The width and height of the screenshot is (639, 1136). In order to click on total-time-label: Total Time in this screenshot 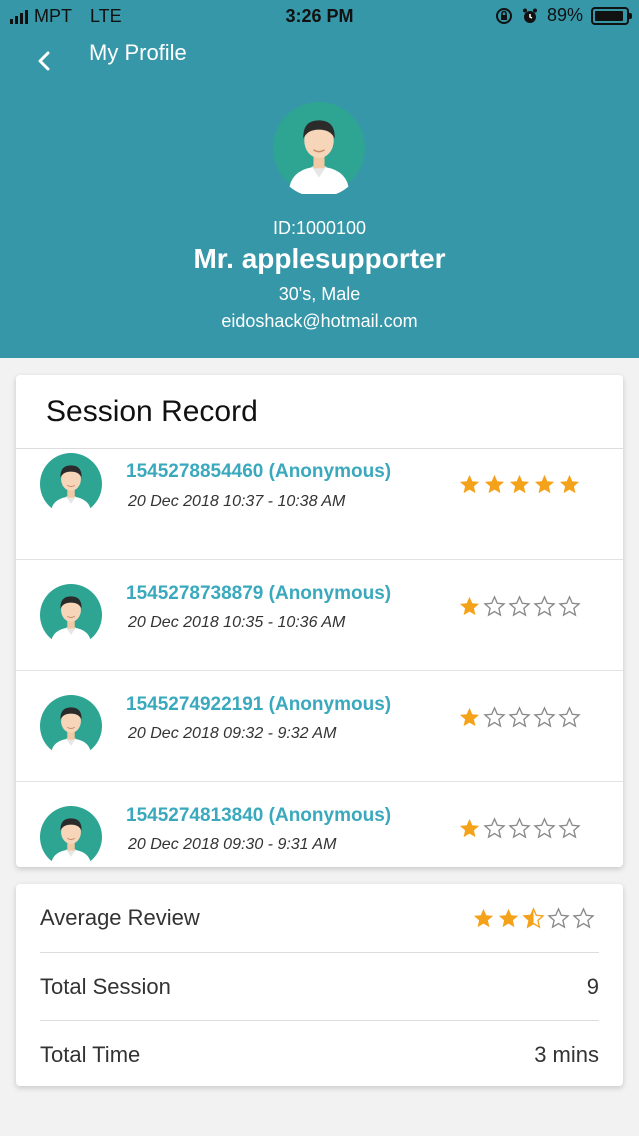, I will do `click(90, 1054)`.